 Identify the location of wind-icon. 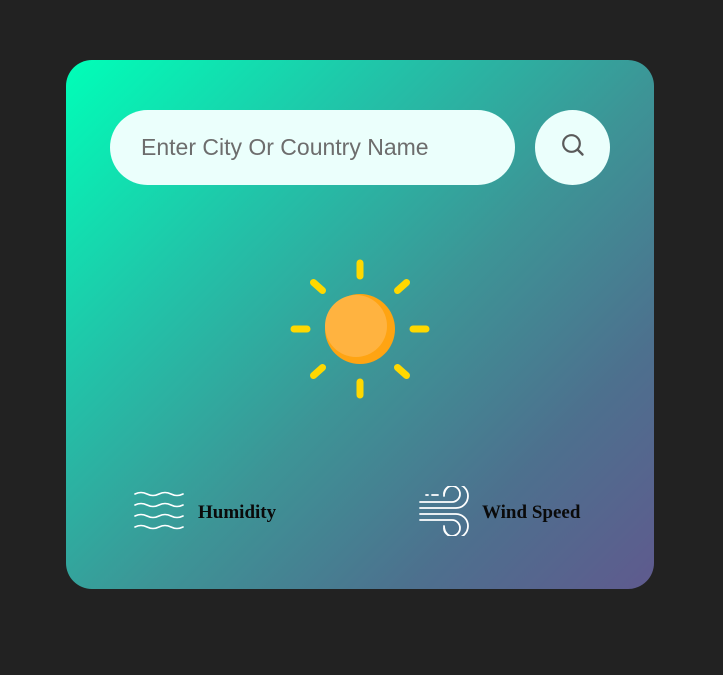
(444, 511).